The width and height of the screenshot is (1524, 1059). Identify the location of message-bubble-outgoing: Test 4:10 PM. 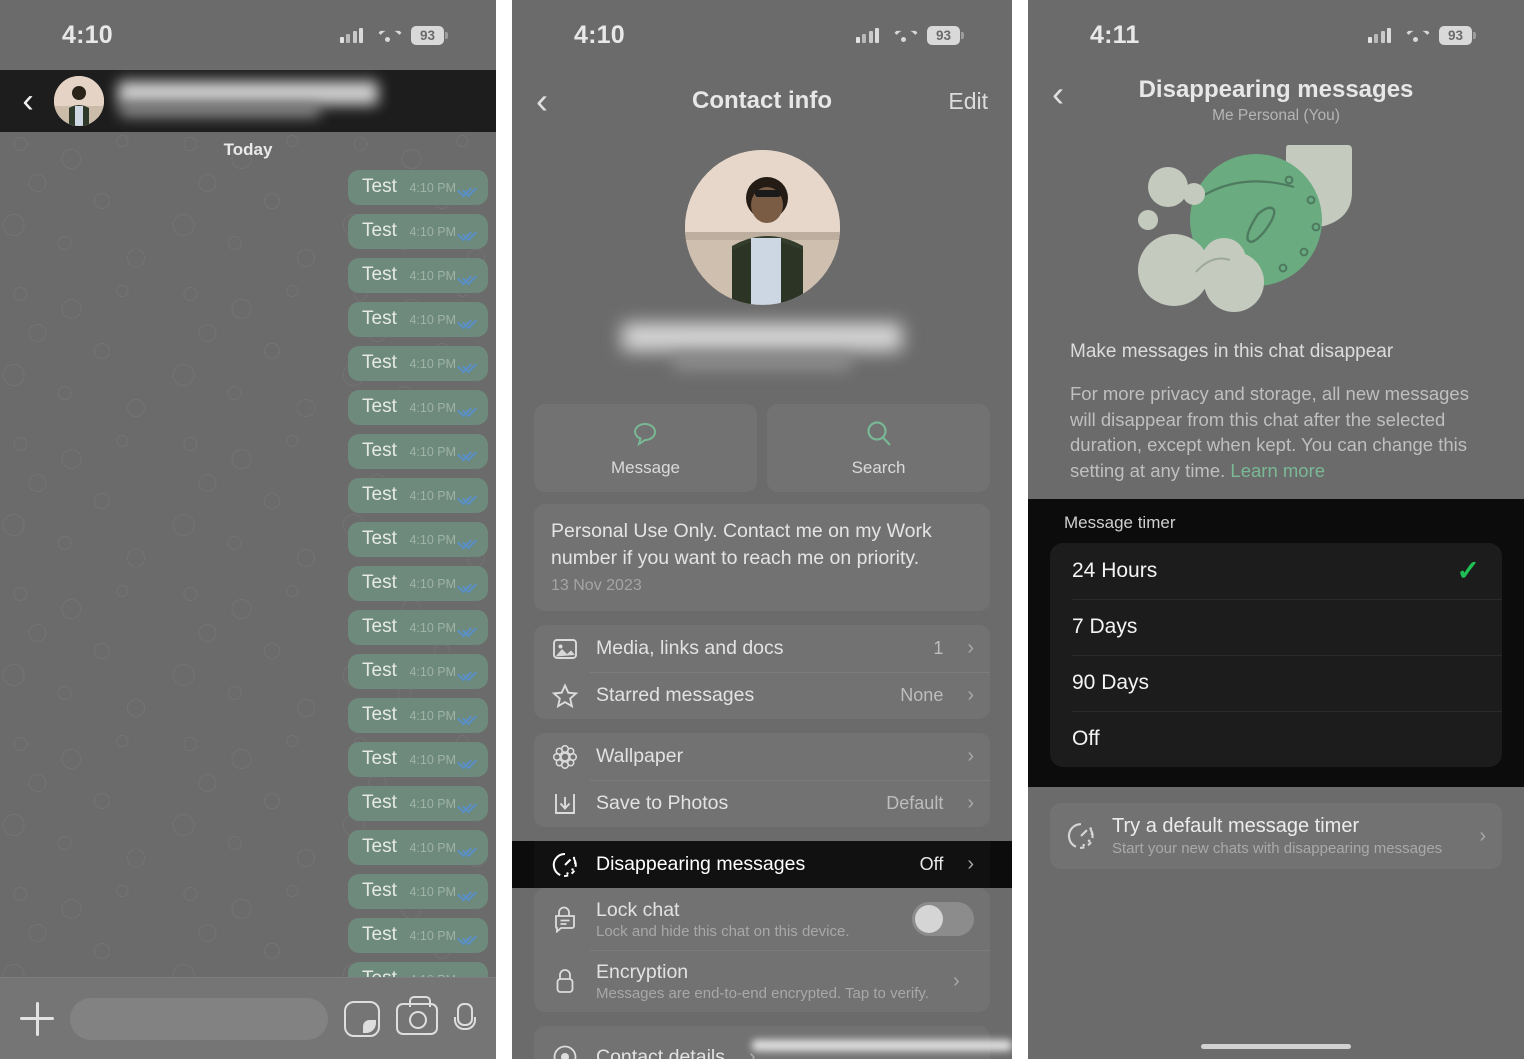
(418, 627).